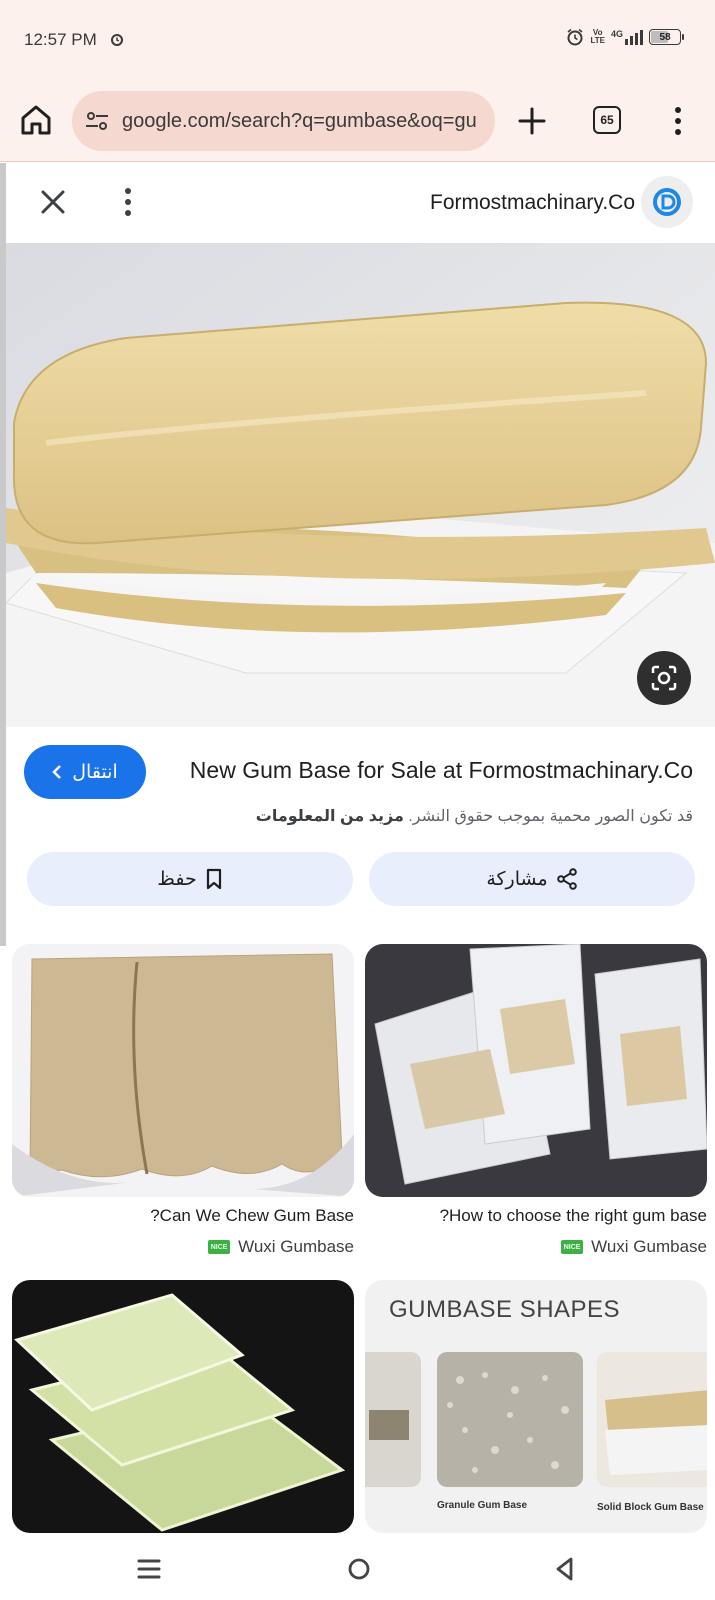  What do you see at coordinates (213, 879) in the screenshot?
I see `bookmark-icon` at bounding box center [213, 879].